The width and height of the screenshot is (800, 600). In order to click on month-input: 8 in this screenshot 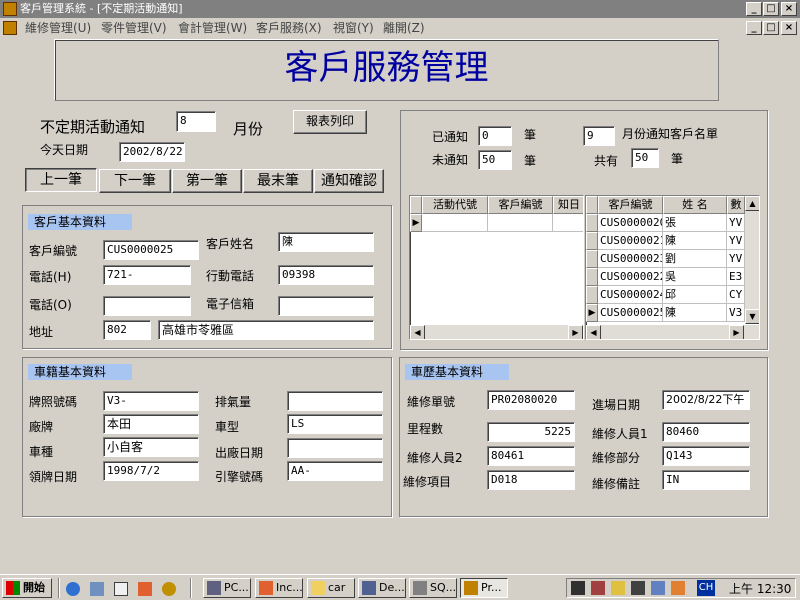, I will do `click(196, 121)`.